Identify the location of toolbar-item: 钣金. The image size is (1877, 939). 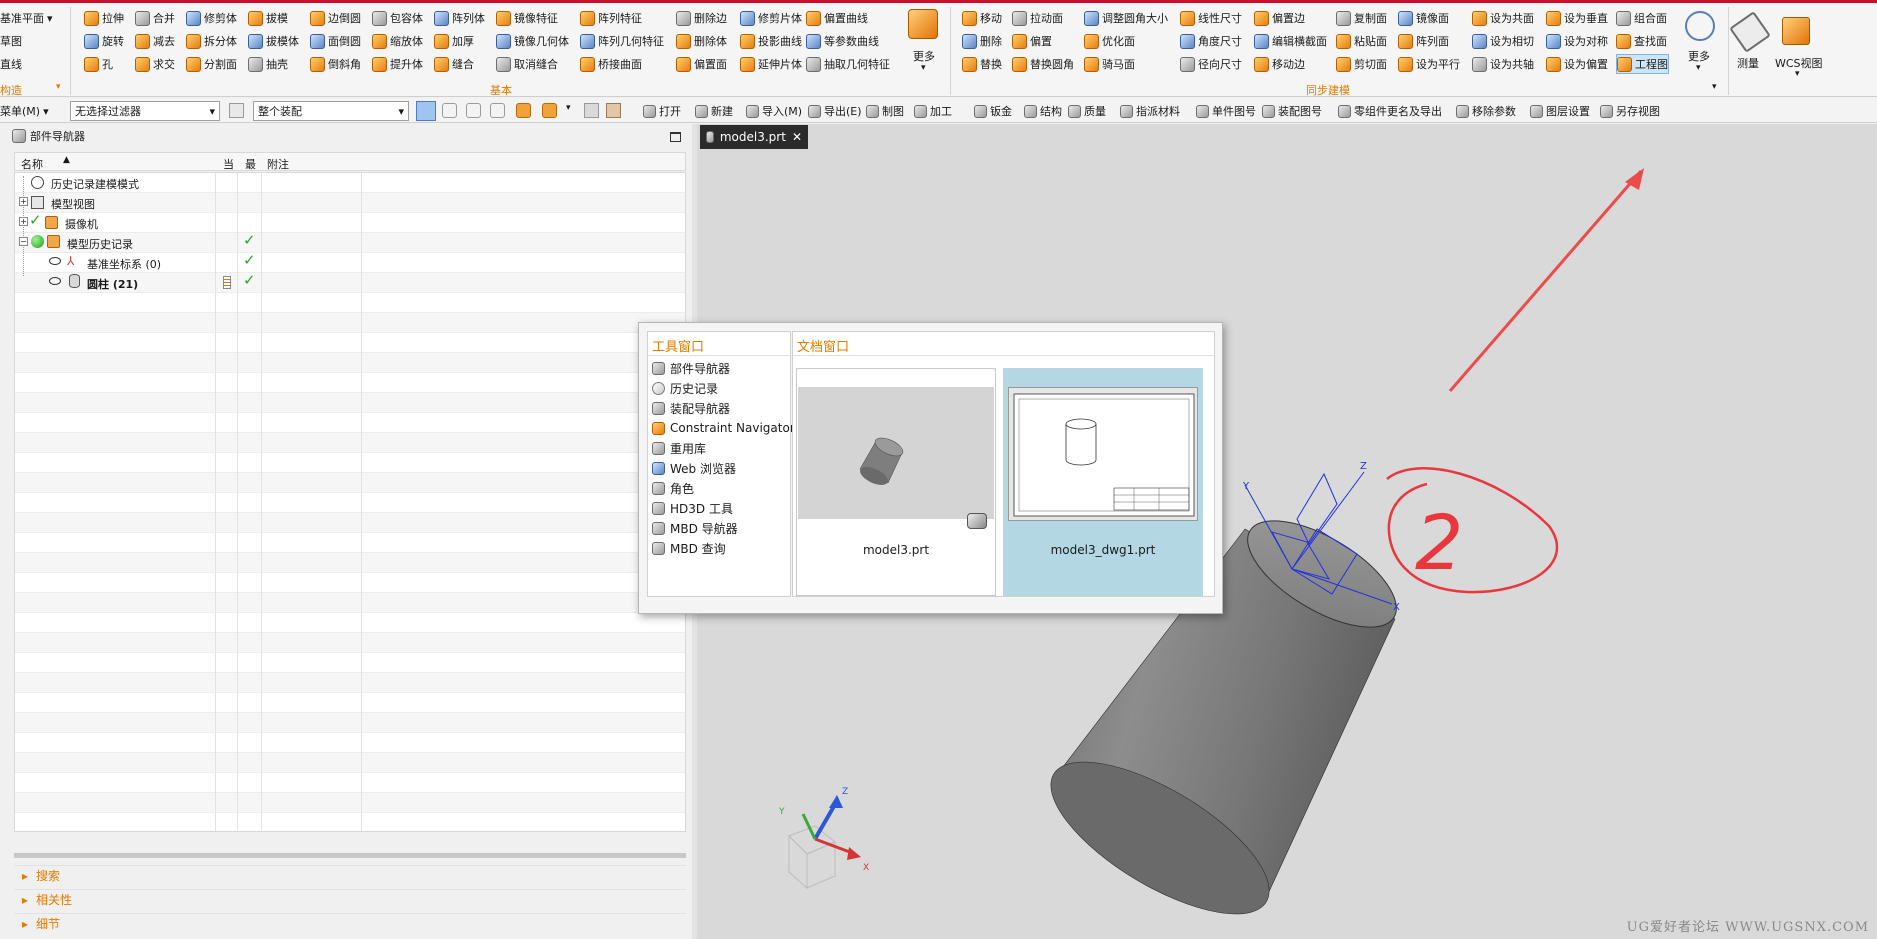
(993, 111).